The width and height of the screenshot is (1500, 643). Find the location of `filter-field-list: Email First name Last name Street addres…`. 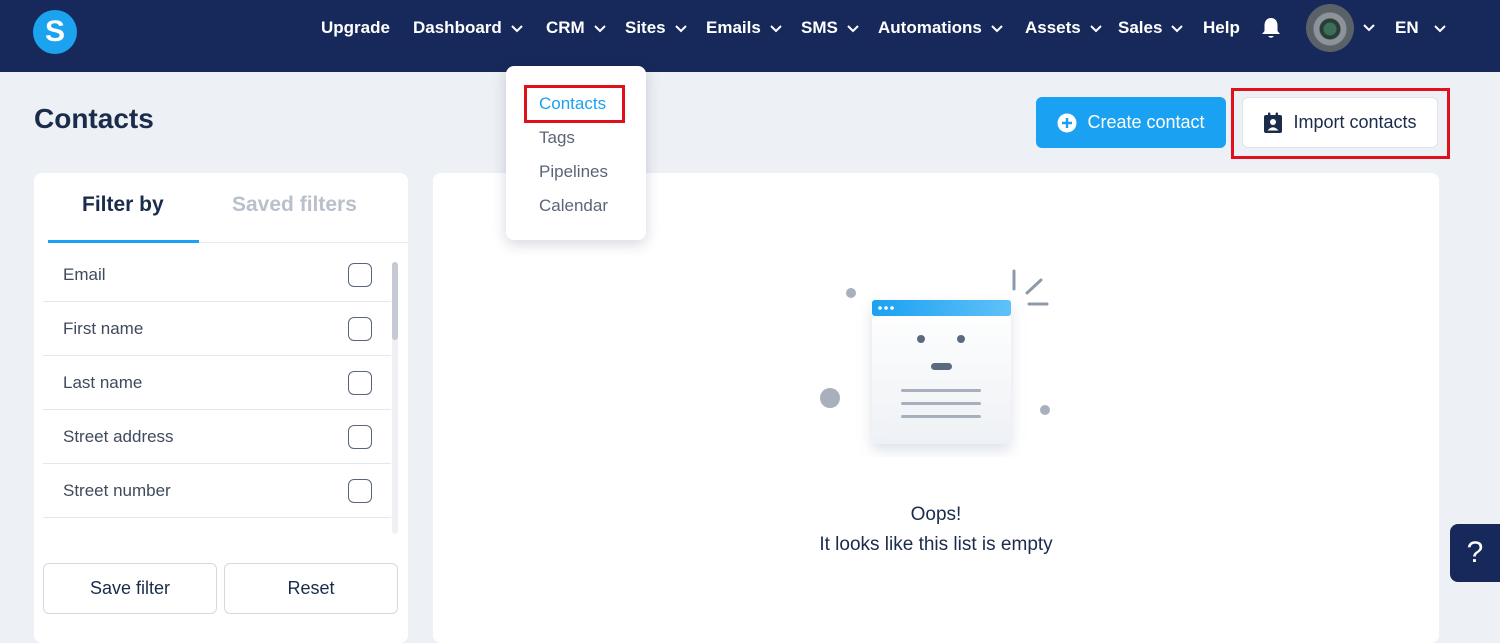

filter-field-list: Email First name Last name Street addres… is located at coordinates (217, 383).